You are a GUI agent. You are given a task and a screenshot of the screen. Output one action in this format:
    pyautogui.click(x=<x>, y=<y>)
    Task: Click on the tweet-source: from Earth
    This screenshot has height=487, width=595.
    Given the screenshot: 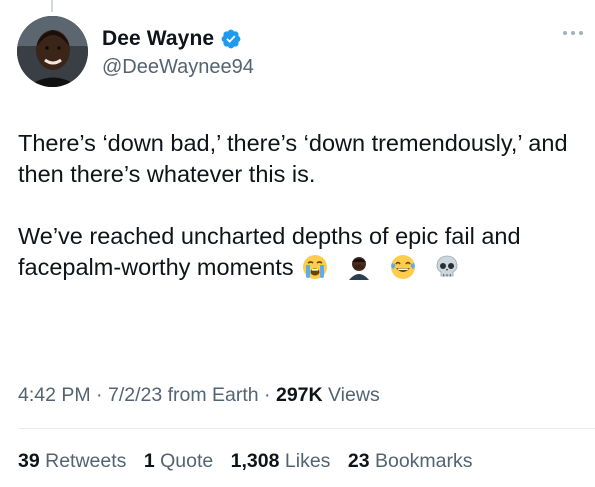 What is the action you would take?
    pyautogui.click(x=210, y=395)
    